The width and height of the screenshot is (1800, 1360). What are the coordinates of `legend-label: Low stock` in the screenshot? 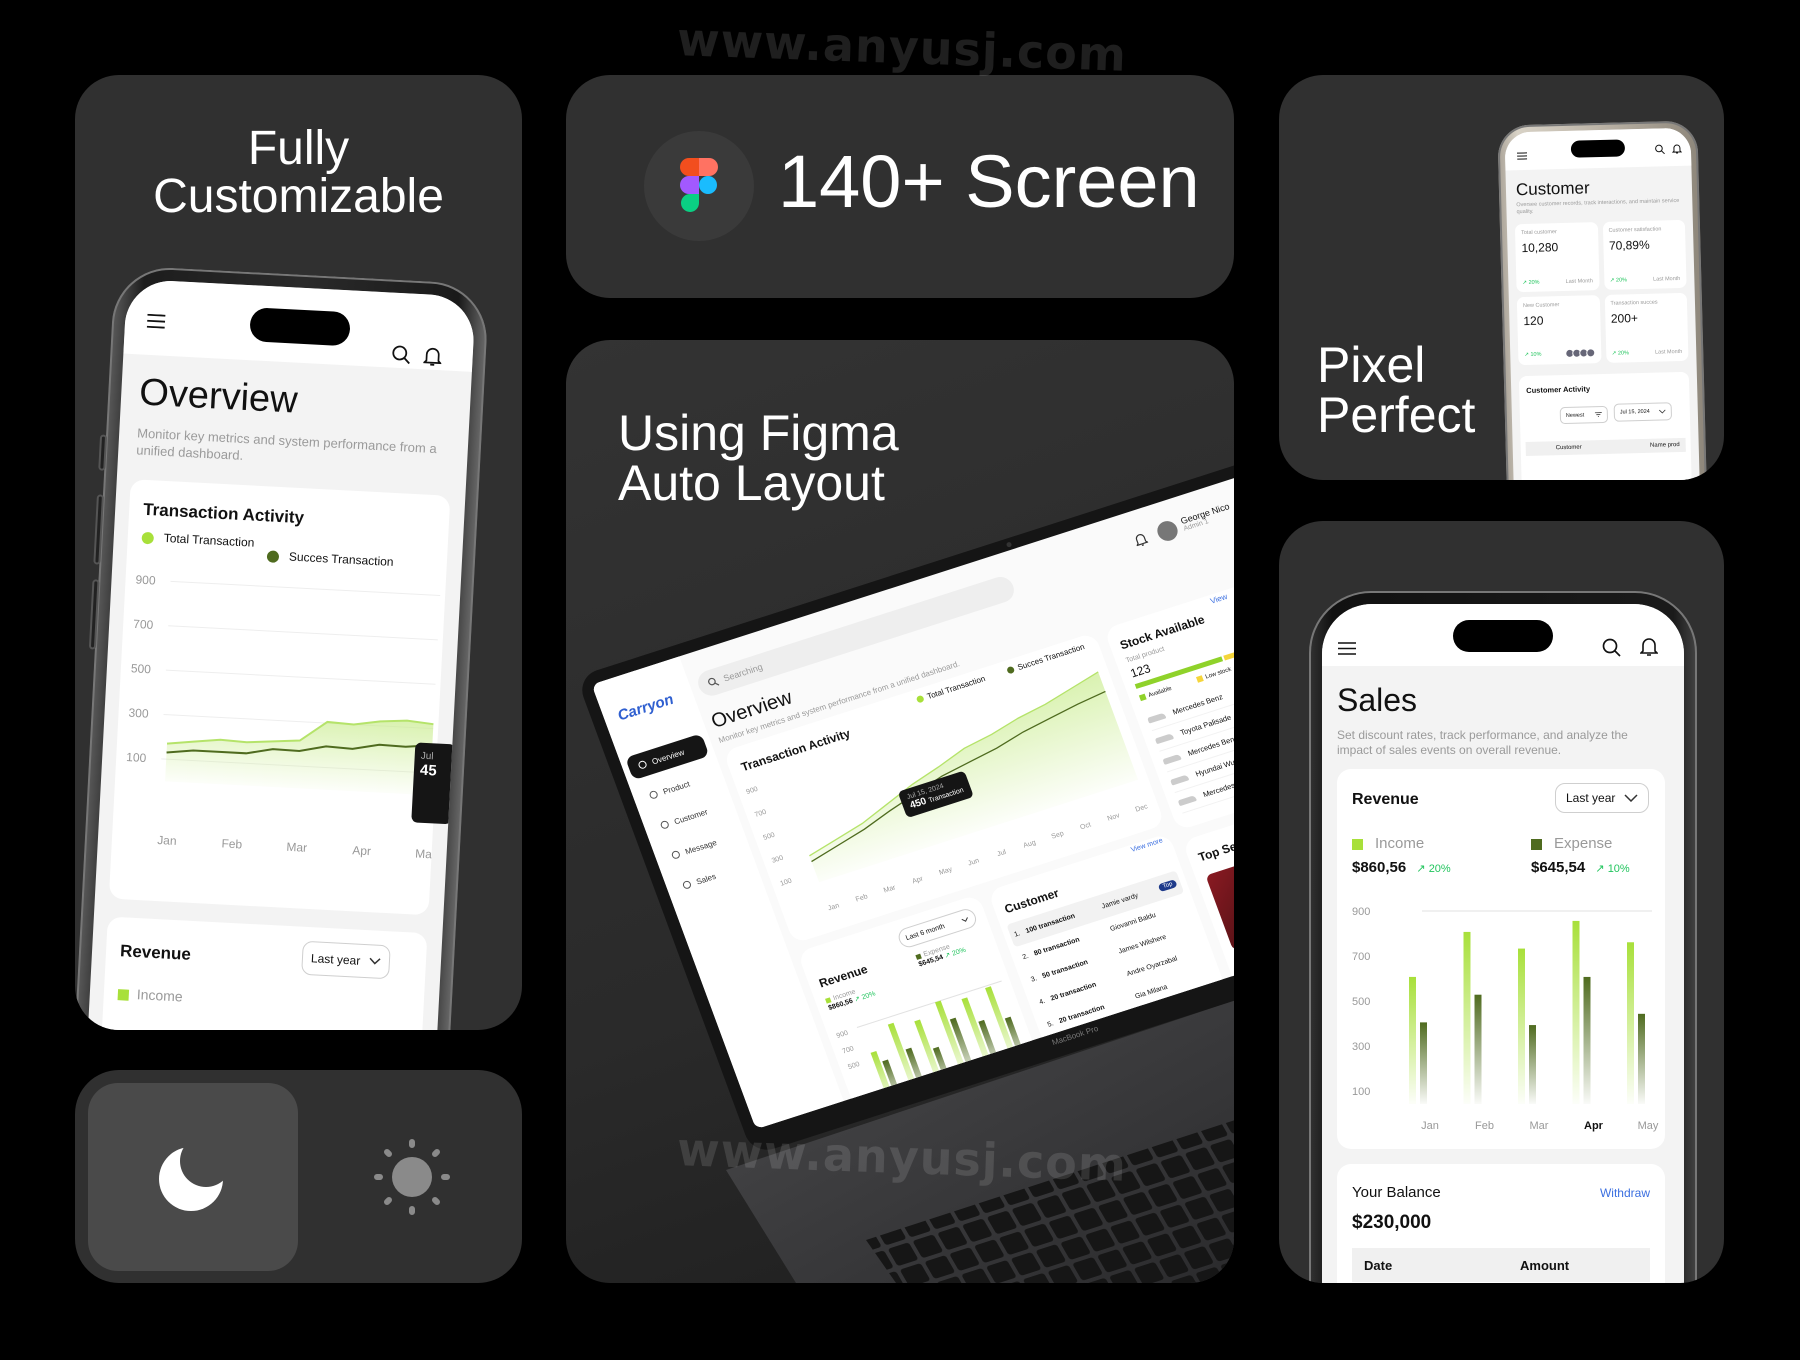 It's located at (1218, 673).